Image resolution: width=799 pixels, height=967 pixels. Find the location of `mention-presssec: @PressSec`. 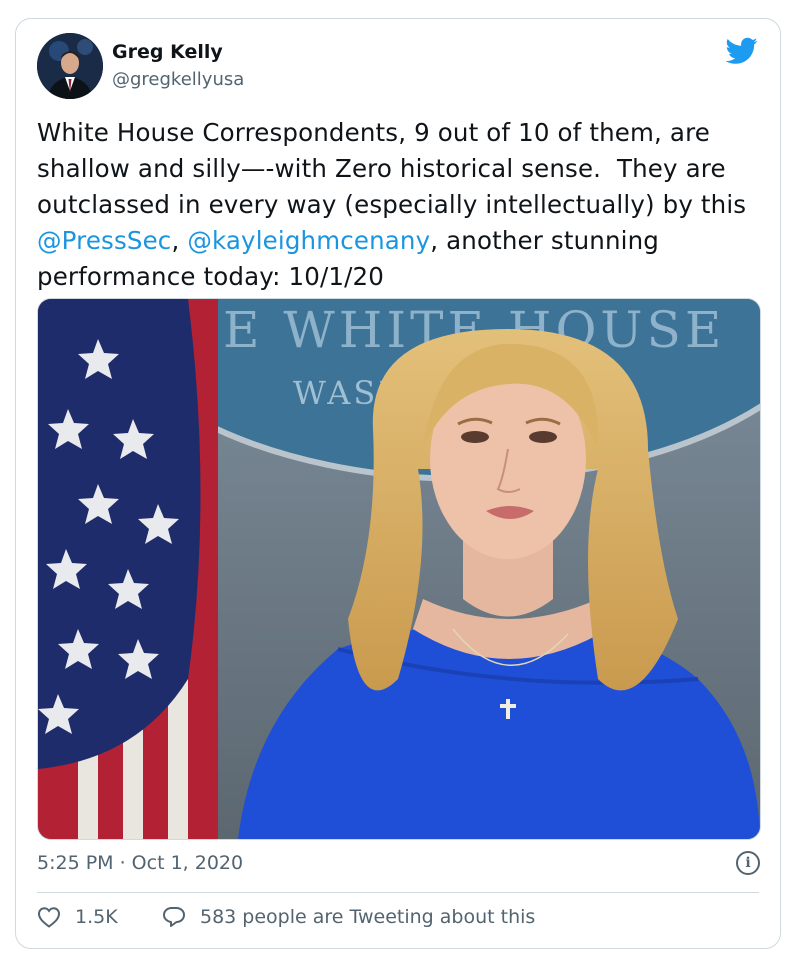

mention-presssec: @PressSec is located at coordinates (104, 240).